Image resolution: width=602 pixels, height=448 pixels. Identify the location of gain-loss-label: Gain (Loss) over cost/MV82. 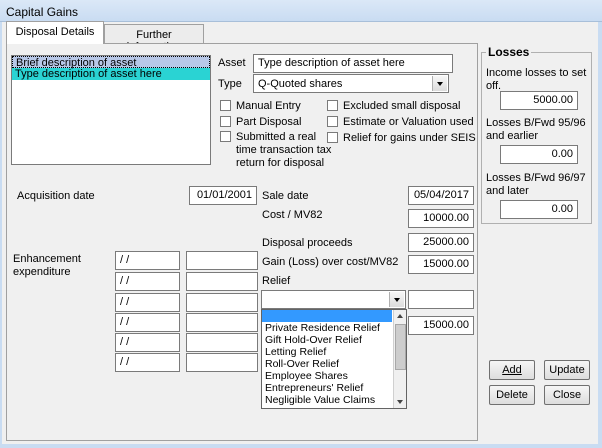
(330, 262).